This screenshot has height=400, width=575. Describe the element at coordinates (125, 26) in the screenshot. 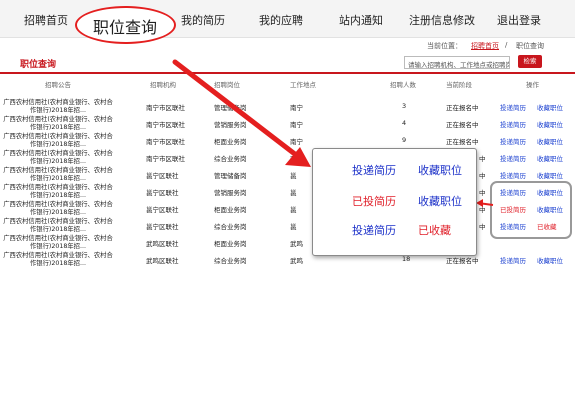

I see `nav-item-job-search: 职位查询` at that location.